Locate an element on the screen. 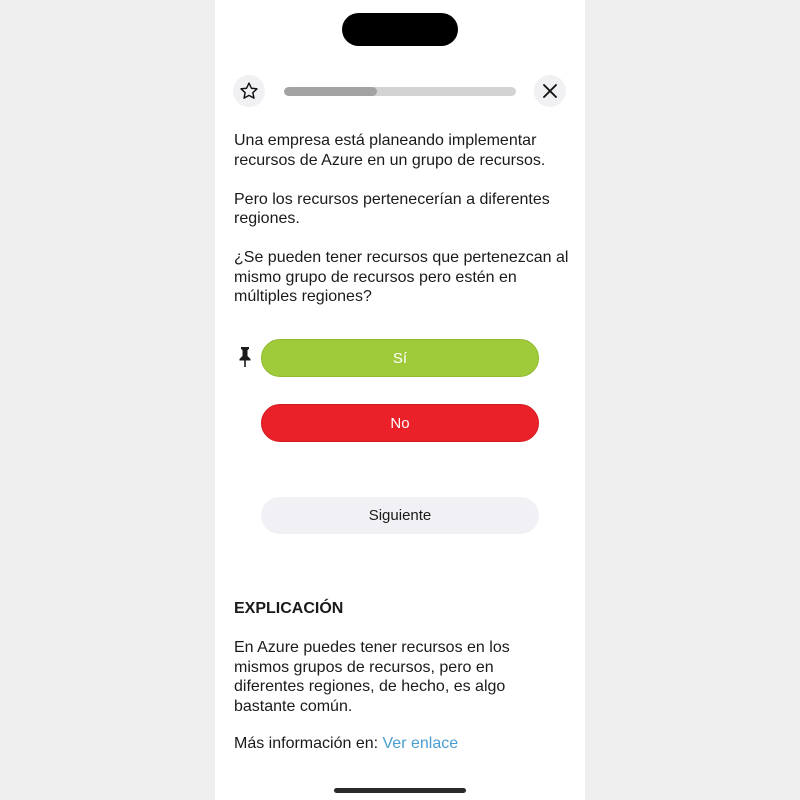 The image size is (800, 800). dynamic-island is located at coordinates (400, 29).